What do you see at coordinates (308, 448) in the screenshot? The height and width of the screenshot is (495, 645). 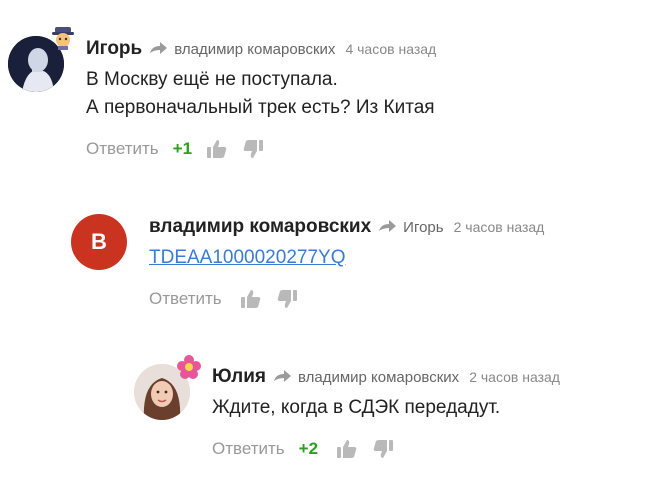 I see `vote-score: +2` at bounding box center [308, 448].